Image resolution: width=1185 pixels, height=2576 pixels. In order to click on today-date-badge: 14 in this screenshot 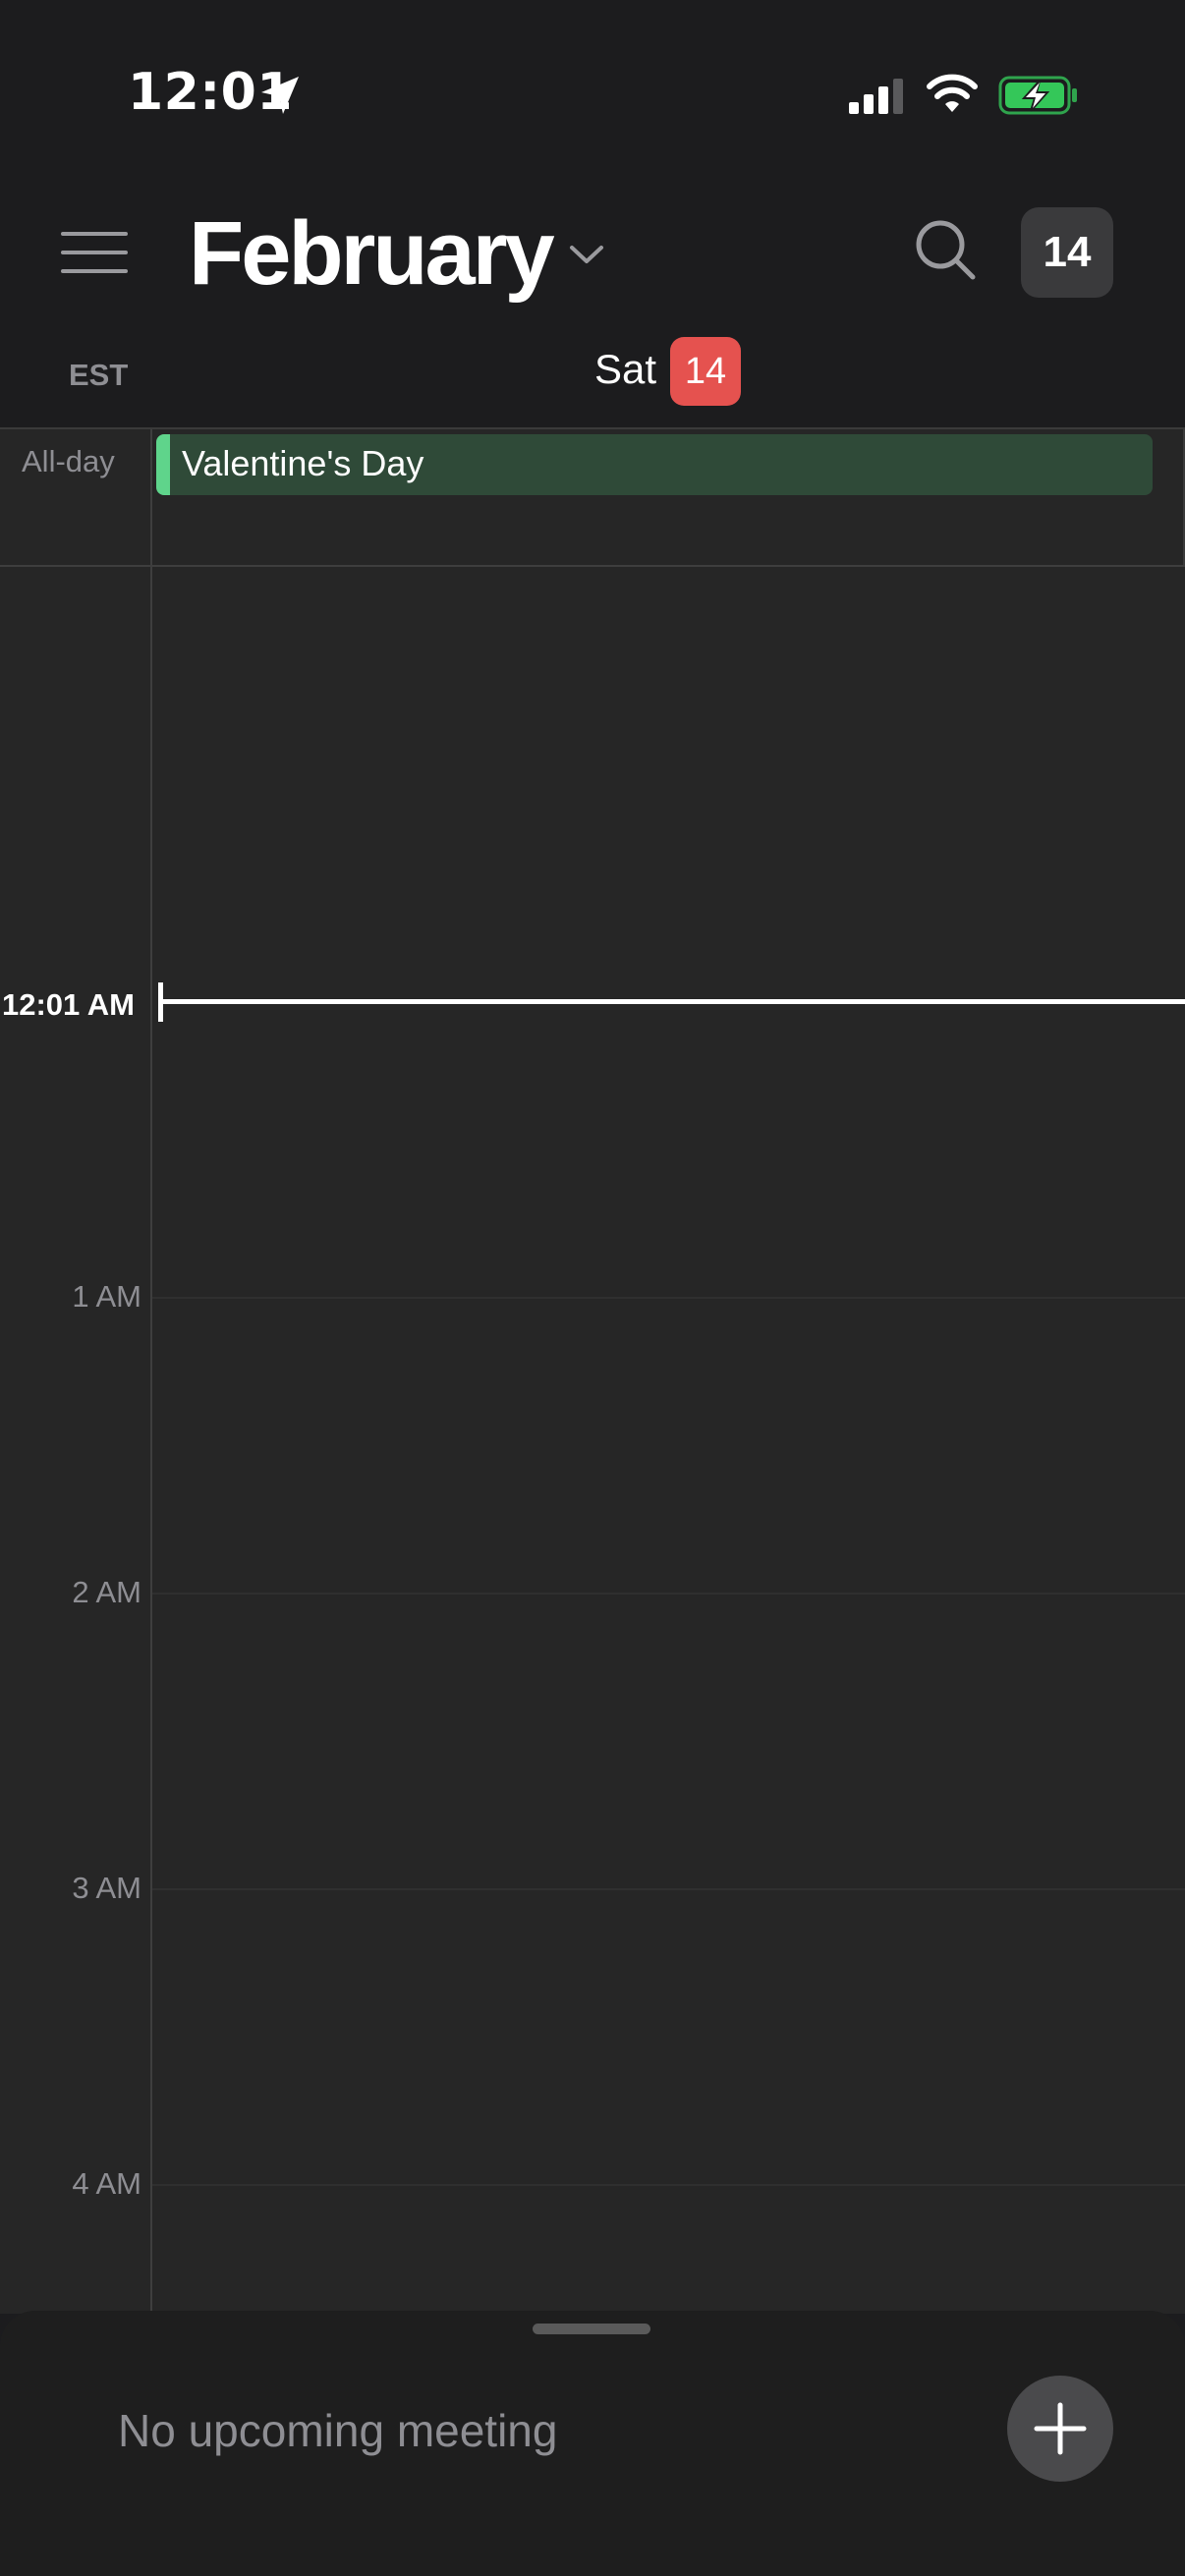, I will do `click(706, 371)`.